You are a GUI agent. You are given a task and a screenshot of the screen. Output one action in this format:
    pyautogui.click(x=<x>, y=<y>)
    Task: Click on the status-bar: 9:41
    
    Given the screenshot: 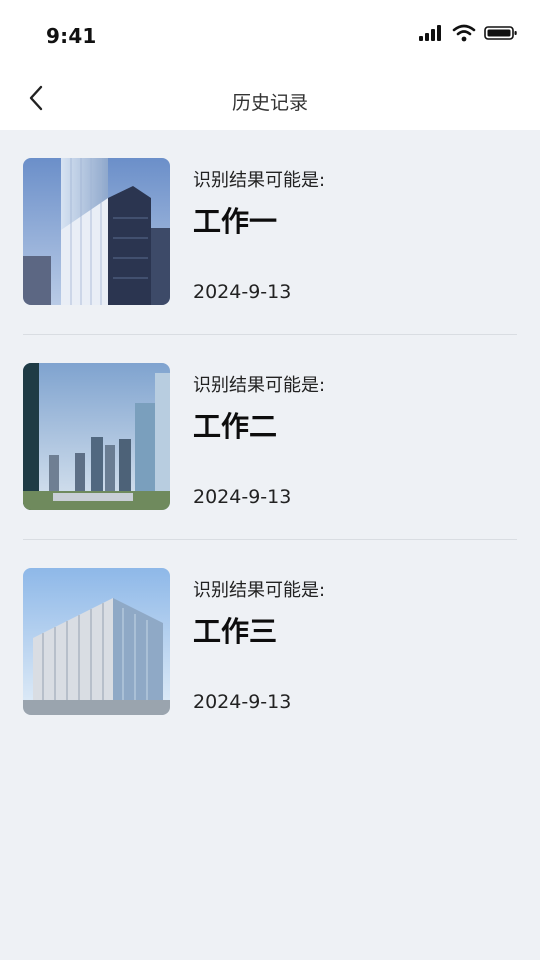 What is the action you would take?
    pyautogui.click(x=270, y=36)
    